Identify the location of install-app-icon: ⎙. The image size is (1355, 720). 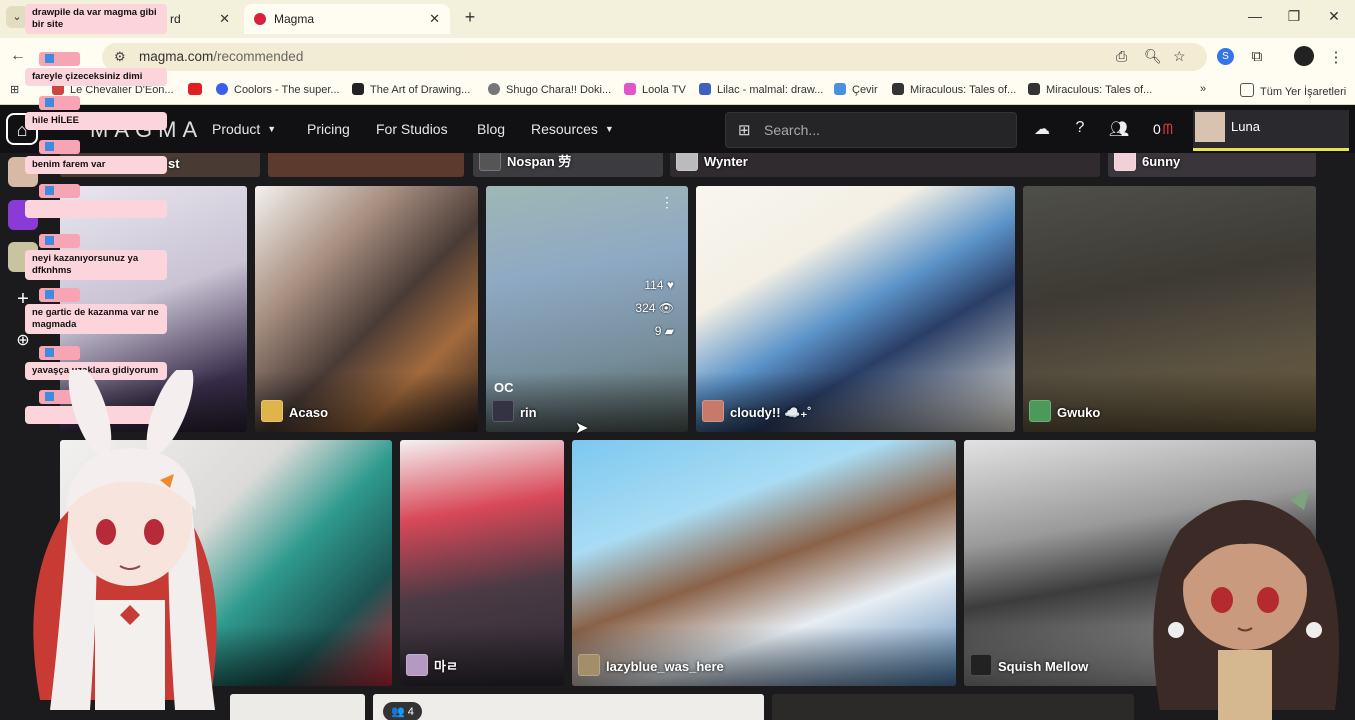
(1121, 56).